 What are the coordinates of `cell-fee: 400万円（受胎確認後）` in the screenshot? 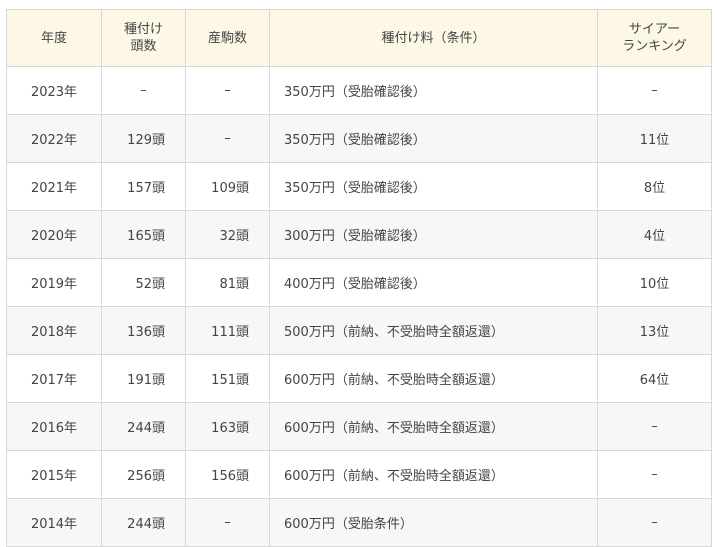 It's located at (433, 282).